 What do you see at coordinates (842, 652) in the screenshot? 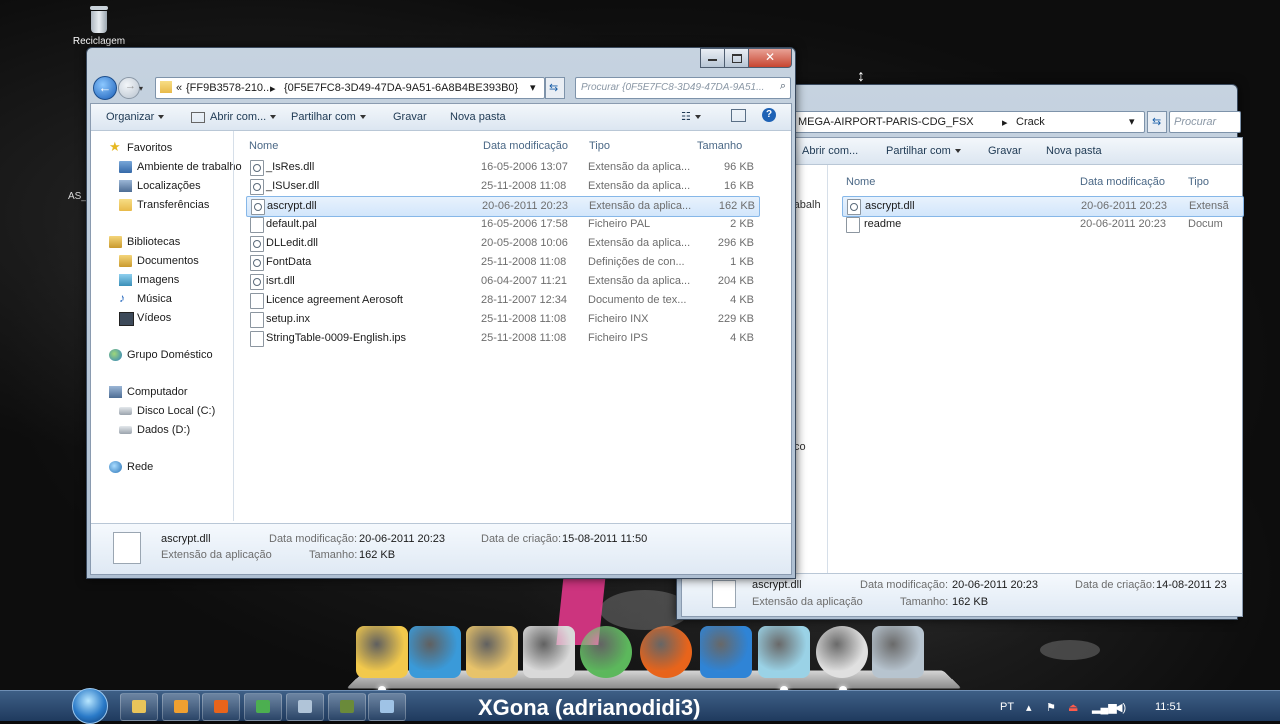
I see `dock-chrome-icon` at bounding box center [842, 652].